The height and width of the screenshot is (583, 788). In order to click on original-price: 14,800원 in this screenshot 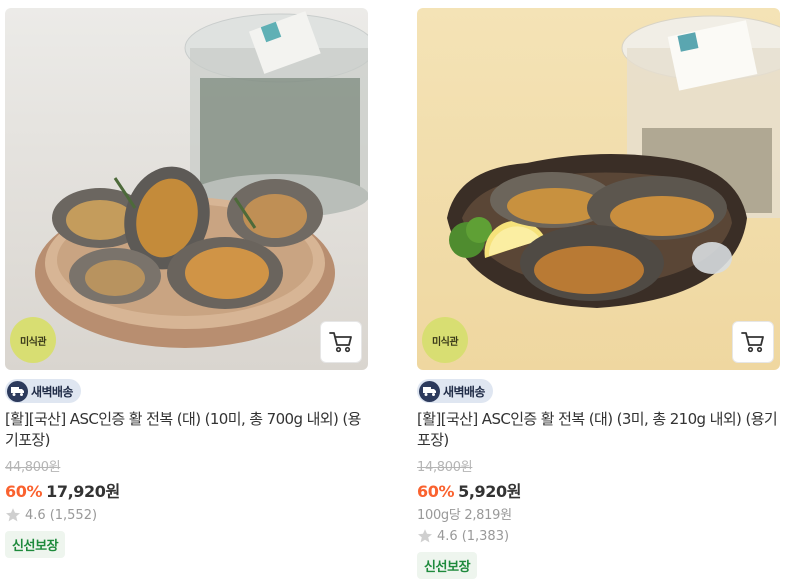, I will do `click(445, 467)`.